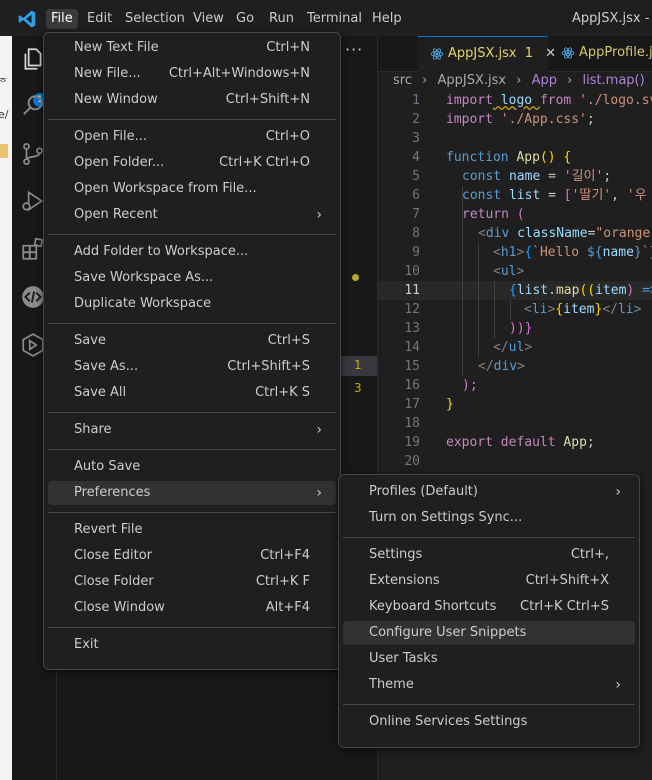 Image resolution: width=652 pixels, height=780 pixels. I want to click on menu-item-save: Save Ctrl+S, so click(192, 341).